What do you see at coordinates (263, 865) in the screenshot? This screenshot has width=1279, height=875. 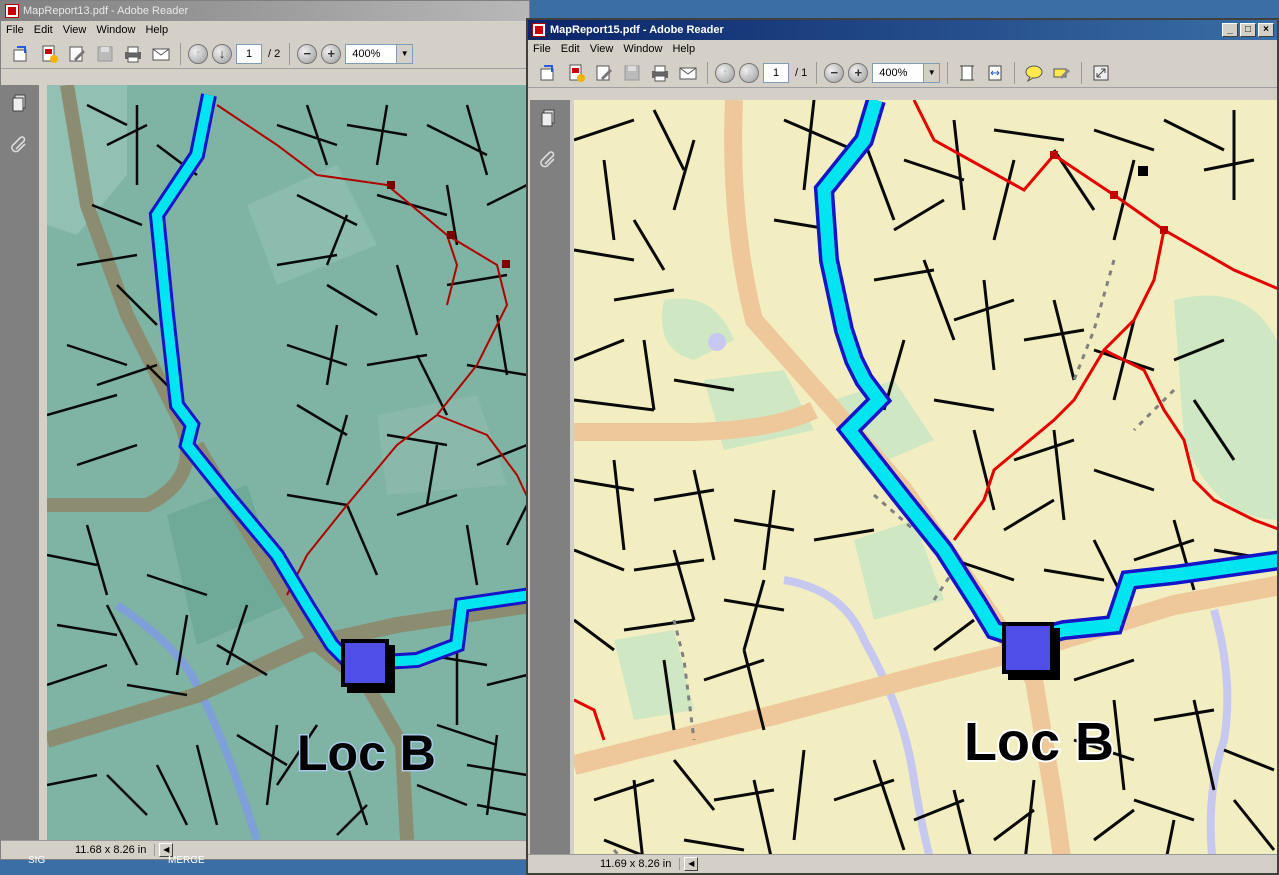 I see `desktop-strip: SIG MERGE` at bounding box center [263, 865].